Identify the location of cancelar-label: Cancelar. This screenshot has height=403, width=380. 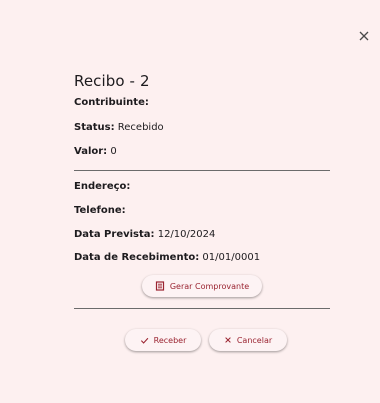
(254, 340).